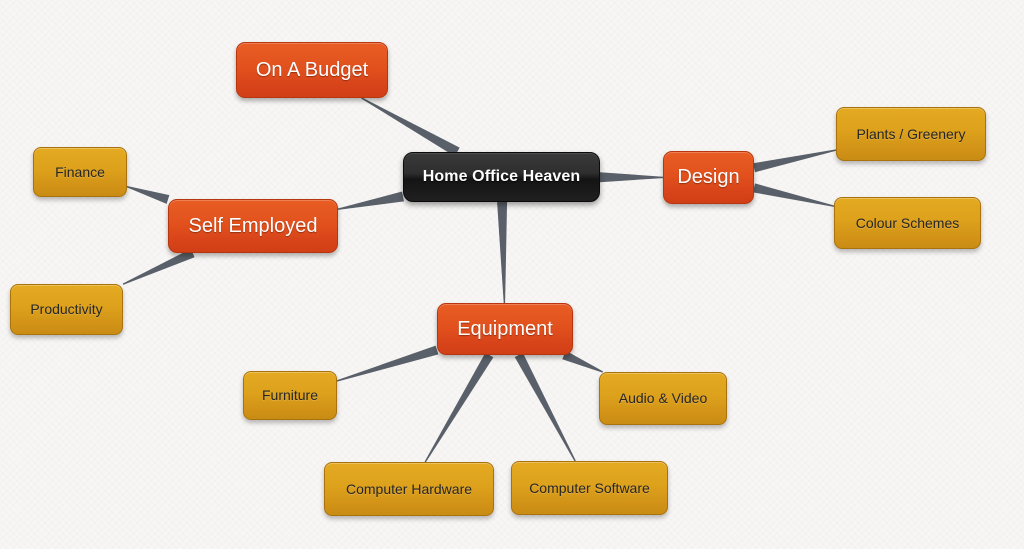  Describe the element at coordinates (410, 127) in the screenshot. I see `edge-root-on-a-budget` at that location.